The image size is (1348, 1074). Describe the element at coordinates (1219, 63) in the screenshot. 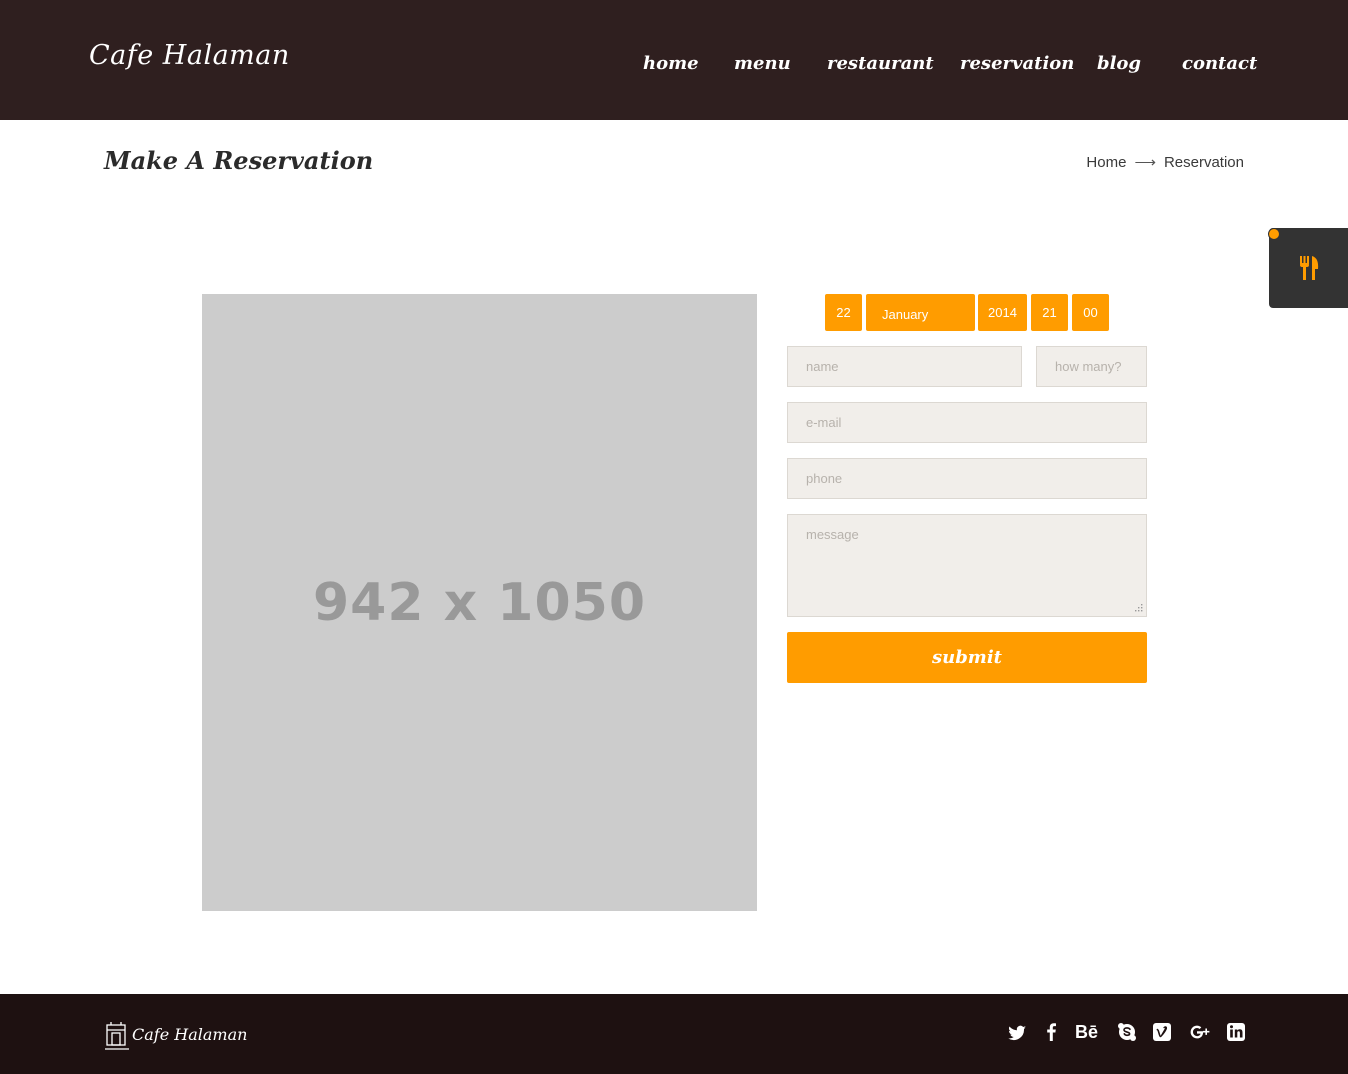

I see `nav-contact: contact` at that location.